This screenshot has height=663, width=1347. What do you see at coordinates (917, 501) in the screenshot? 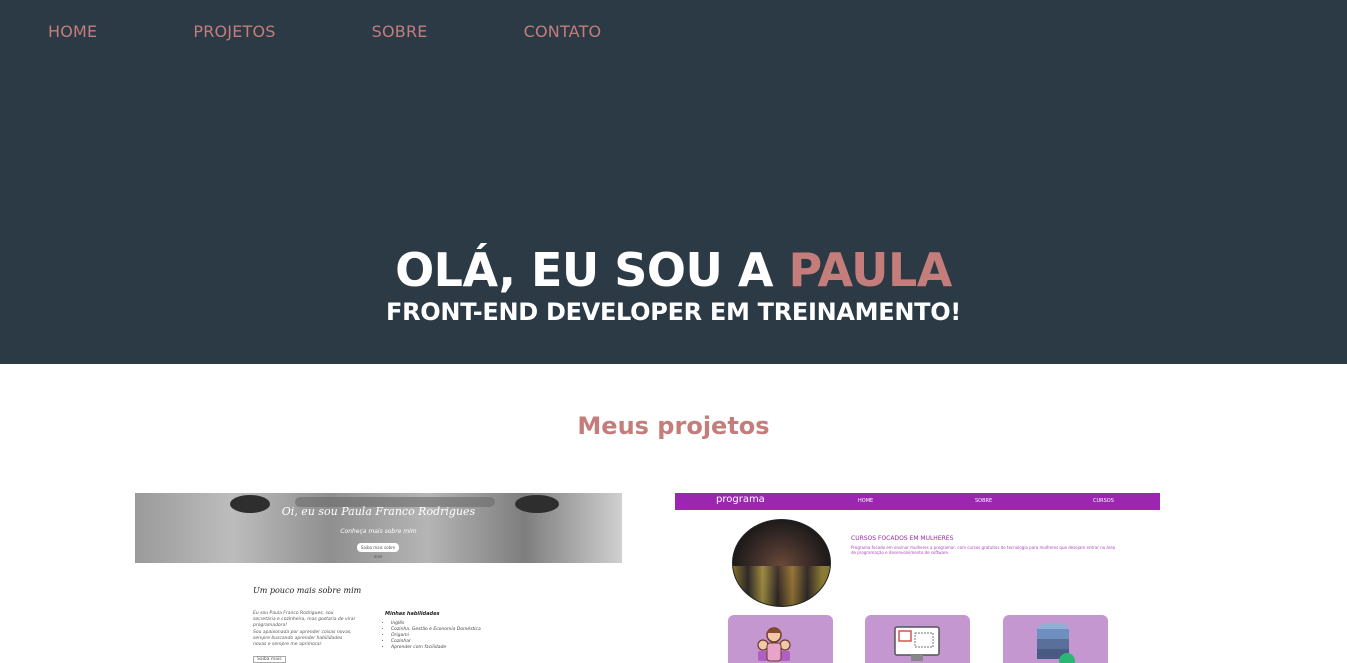
I see `project-navbar: programa HOME SOBRE CURSOS` at bounding box center [917, 501].